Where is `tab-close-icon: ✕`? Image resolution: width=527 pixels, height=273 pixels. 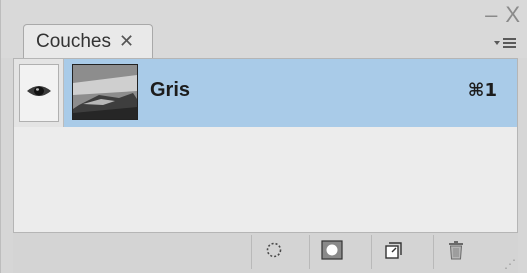 tab-close-icon: ✕ is located at coordinates (126, 41).